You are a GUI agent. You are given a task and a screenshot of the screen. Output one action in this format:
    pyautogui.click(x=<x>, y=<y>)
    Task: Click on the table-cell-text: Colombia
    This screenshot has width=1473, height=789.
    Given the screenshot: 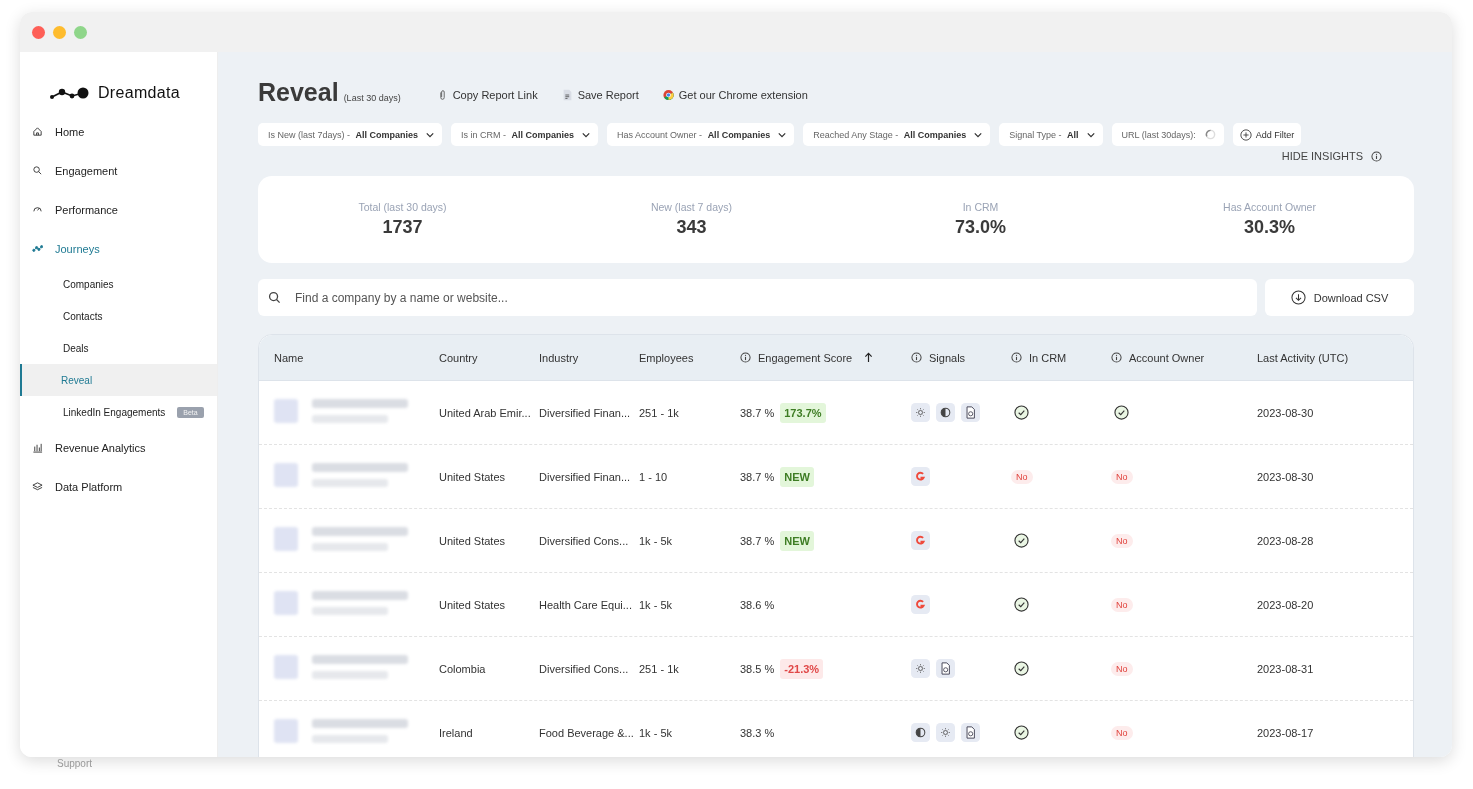 What is the action you would take?
    pyautogui.click(x=463, y=668)
    